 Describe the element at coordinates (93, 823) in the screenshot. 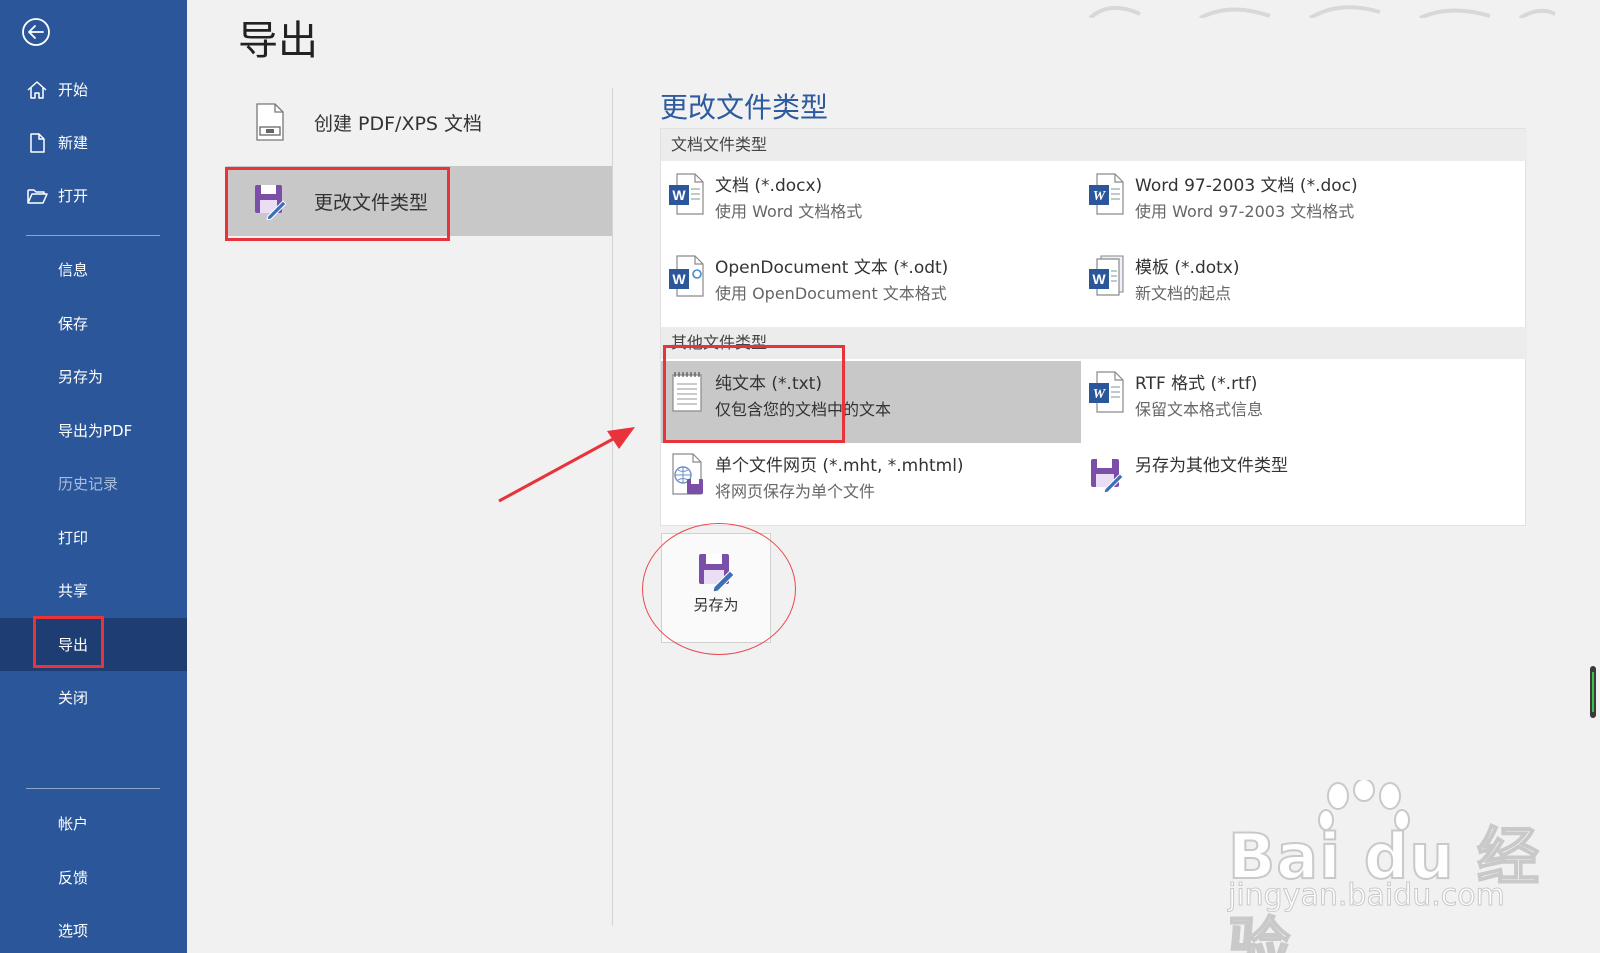

I see `sidebar-item-account: 帐户` at that location.